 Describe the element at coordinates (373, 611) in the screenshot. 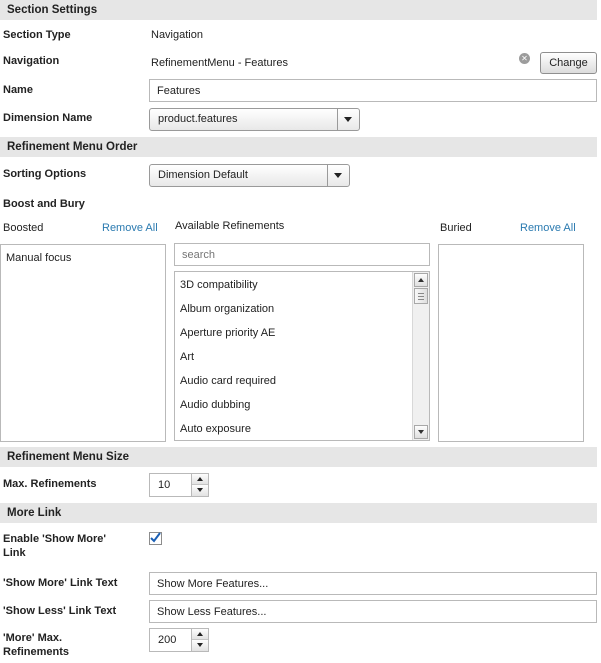

I see `show-less-text-input` at that location.